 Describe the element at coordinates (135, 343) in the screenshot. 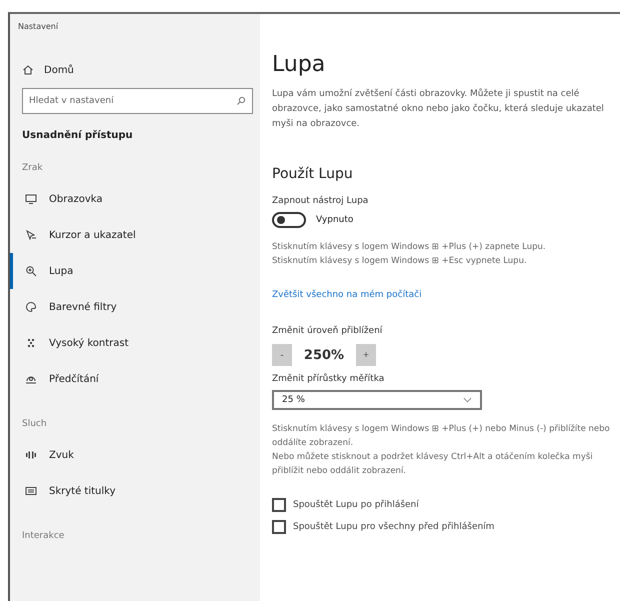

I see `sidebar-item: Vysoký kontrast` at that location.